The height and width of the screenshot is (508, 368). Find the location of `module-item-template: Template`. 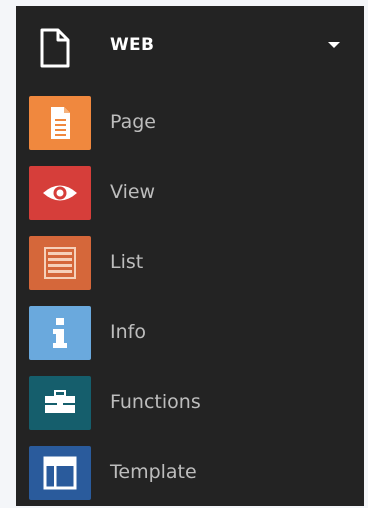

module-item-template: Template is located at coordinates (190, 473).